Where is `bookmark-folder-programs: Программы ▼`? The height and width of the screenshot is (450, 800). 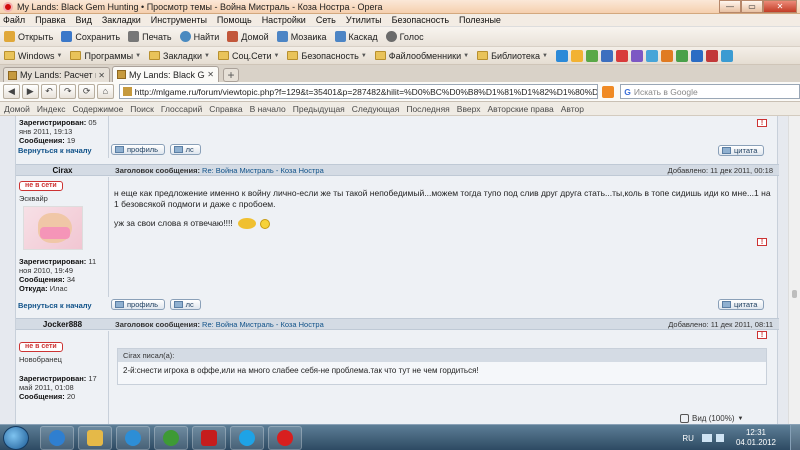 bookmark-folder-programs: Программы ▼ is located at coordinates (105, 56).